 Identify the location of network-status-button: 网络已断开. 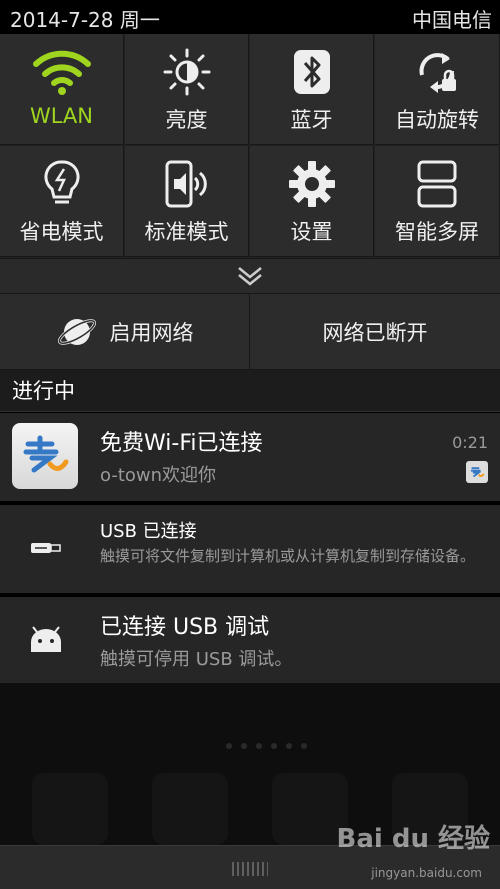
(375, 332).